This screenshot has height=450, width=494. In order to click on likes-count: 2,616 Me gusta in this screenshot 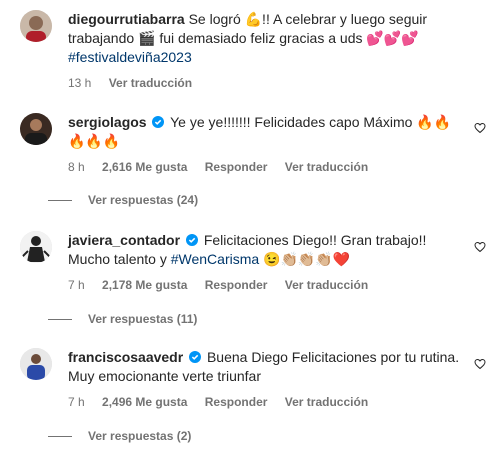, I will do `click(144, 167)`.